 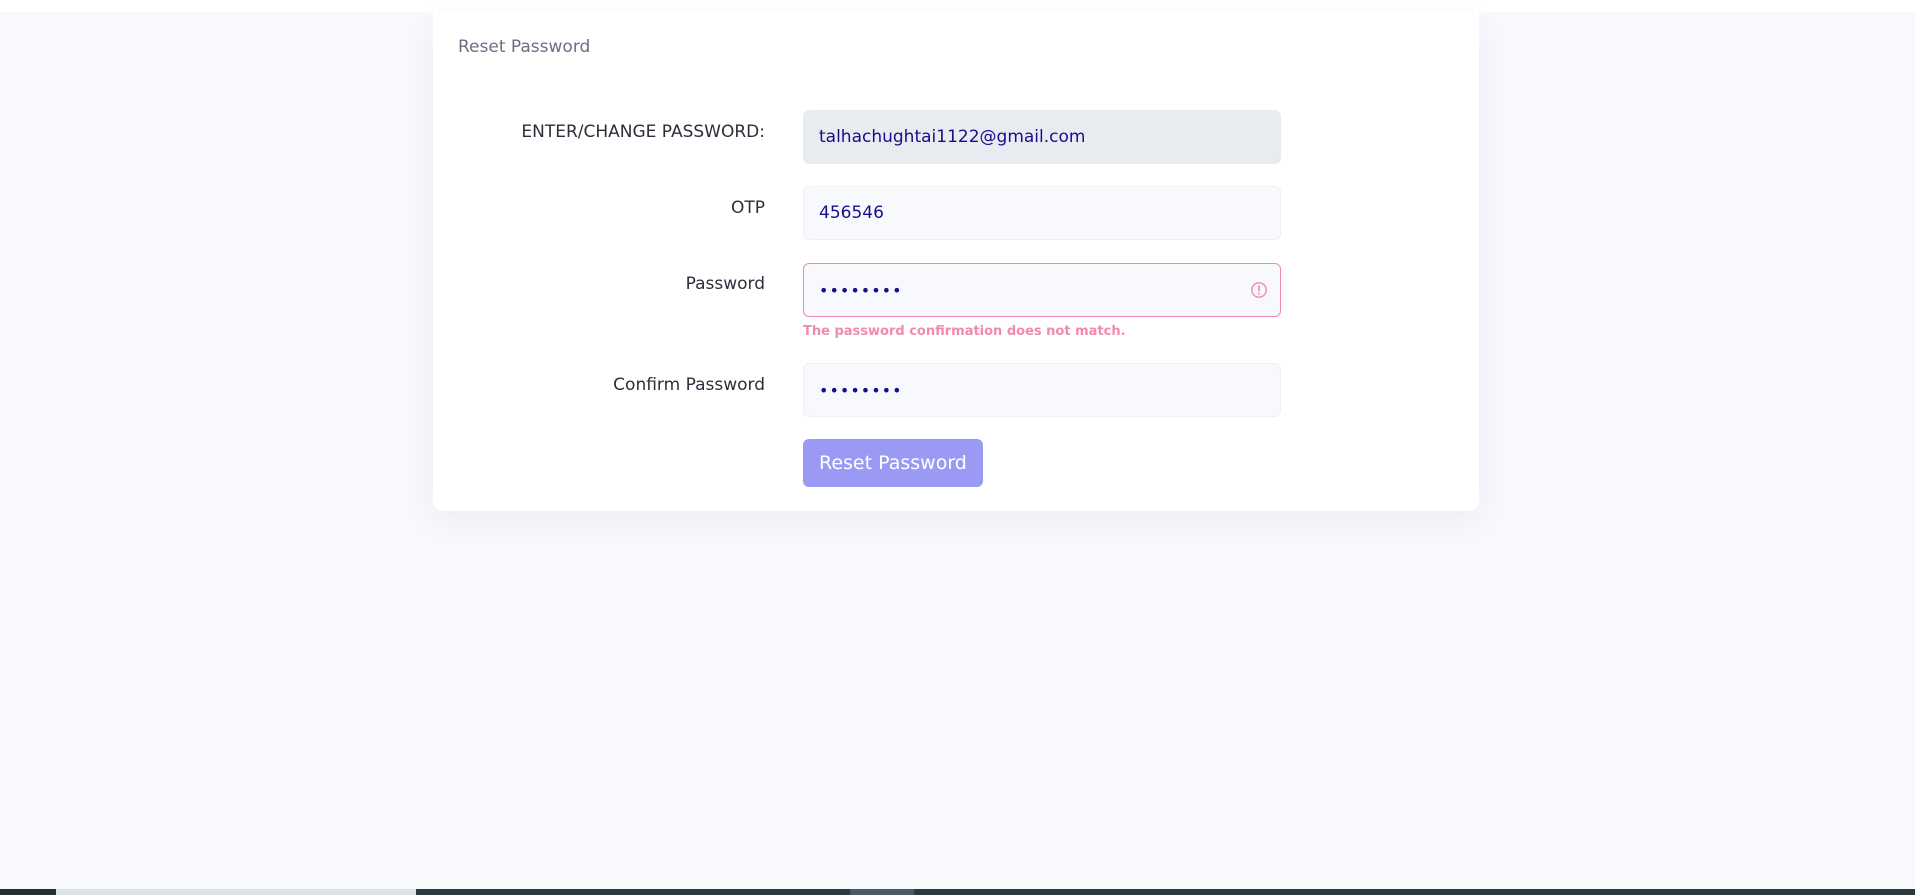 What do you see at coordinates (851, 213) in the screenshot?
I see `otp-value: 456546` at bounding box center [851, 213].